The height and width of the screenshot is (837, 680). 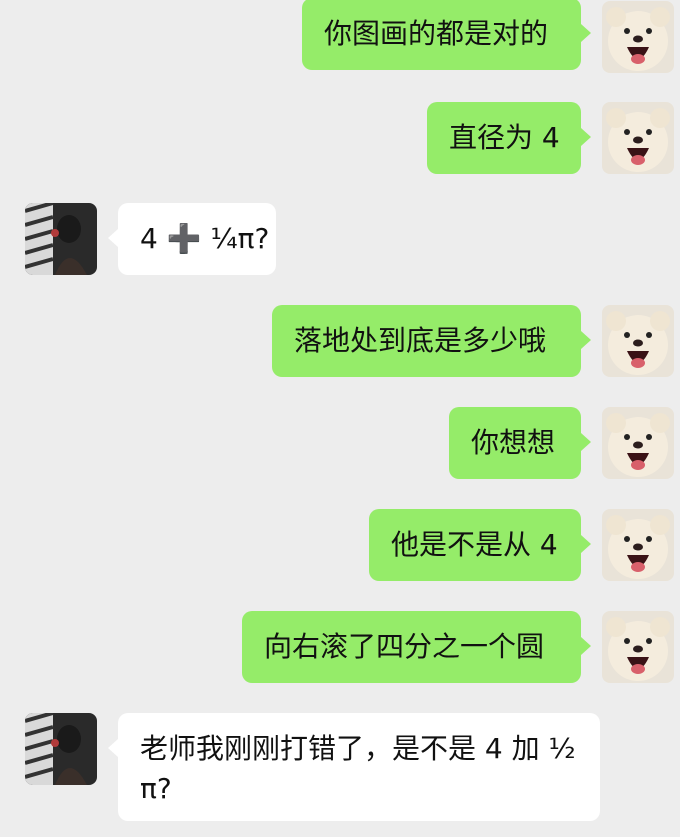 I want to click on message-text: 他是不是从 4, so click(x=474, y=544).